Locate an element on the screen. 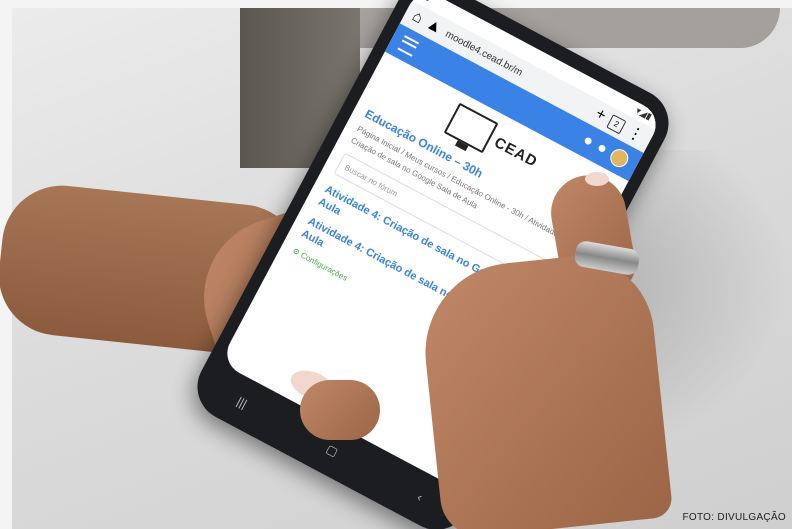 The height and width of the screenshot is (529, 792). chat-icon: ● is located at coordinates (602, 149).